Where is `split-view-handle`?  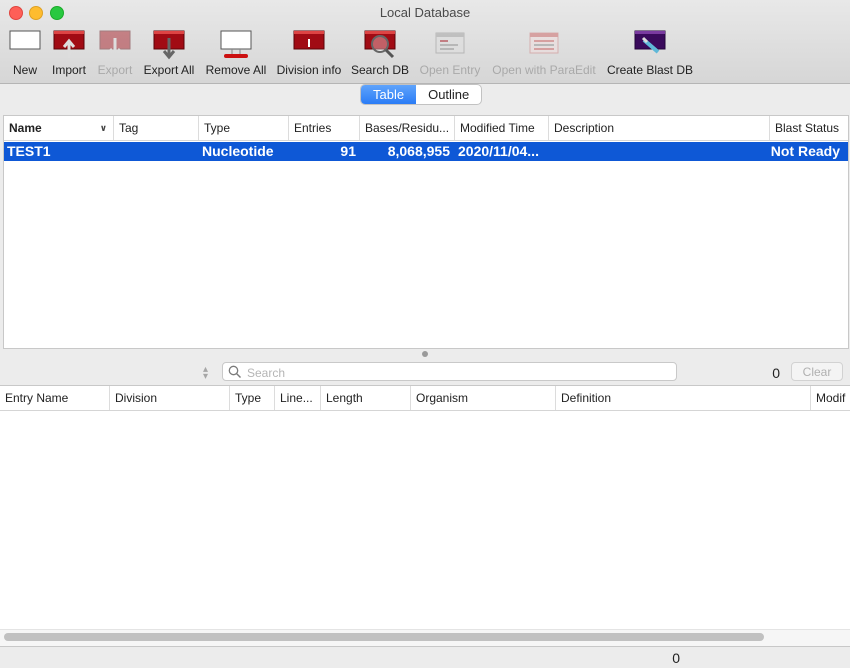 split-view-handle is located at coordinates (425, 354).